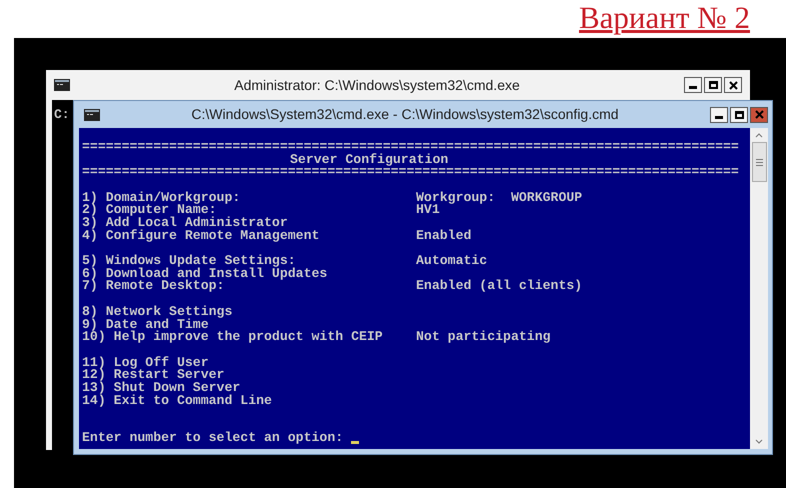 The height and width of the screenshot is (488, 786). I want to click on option-value: Workgroup: WORKGROUP, so click(499, 198).